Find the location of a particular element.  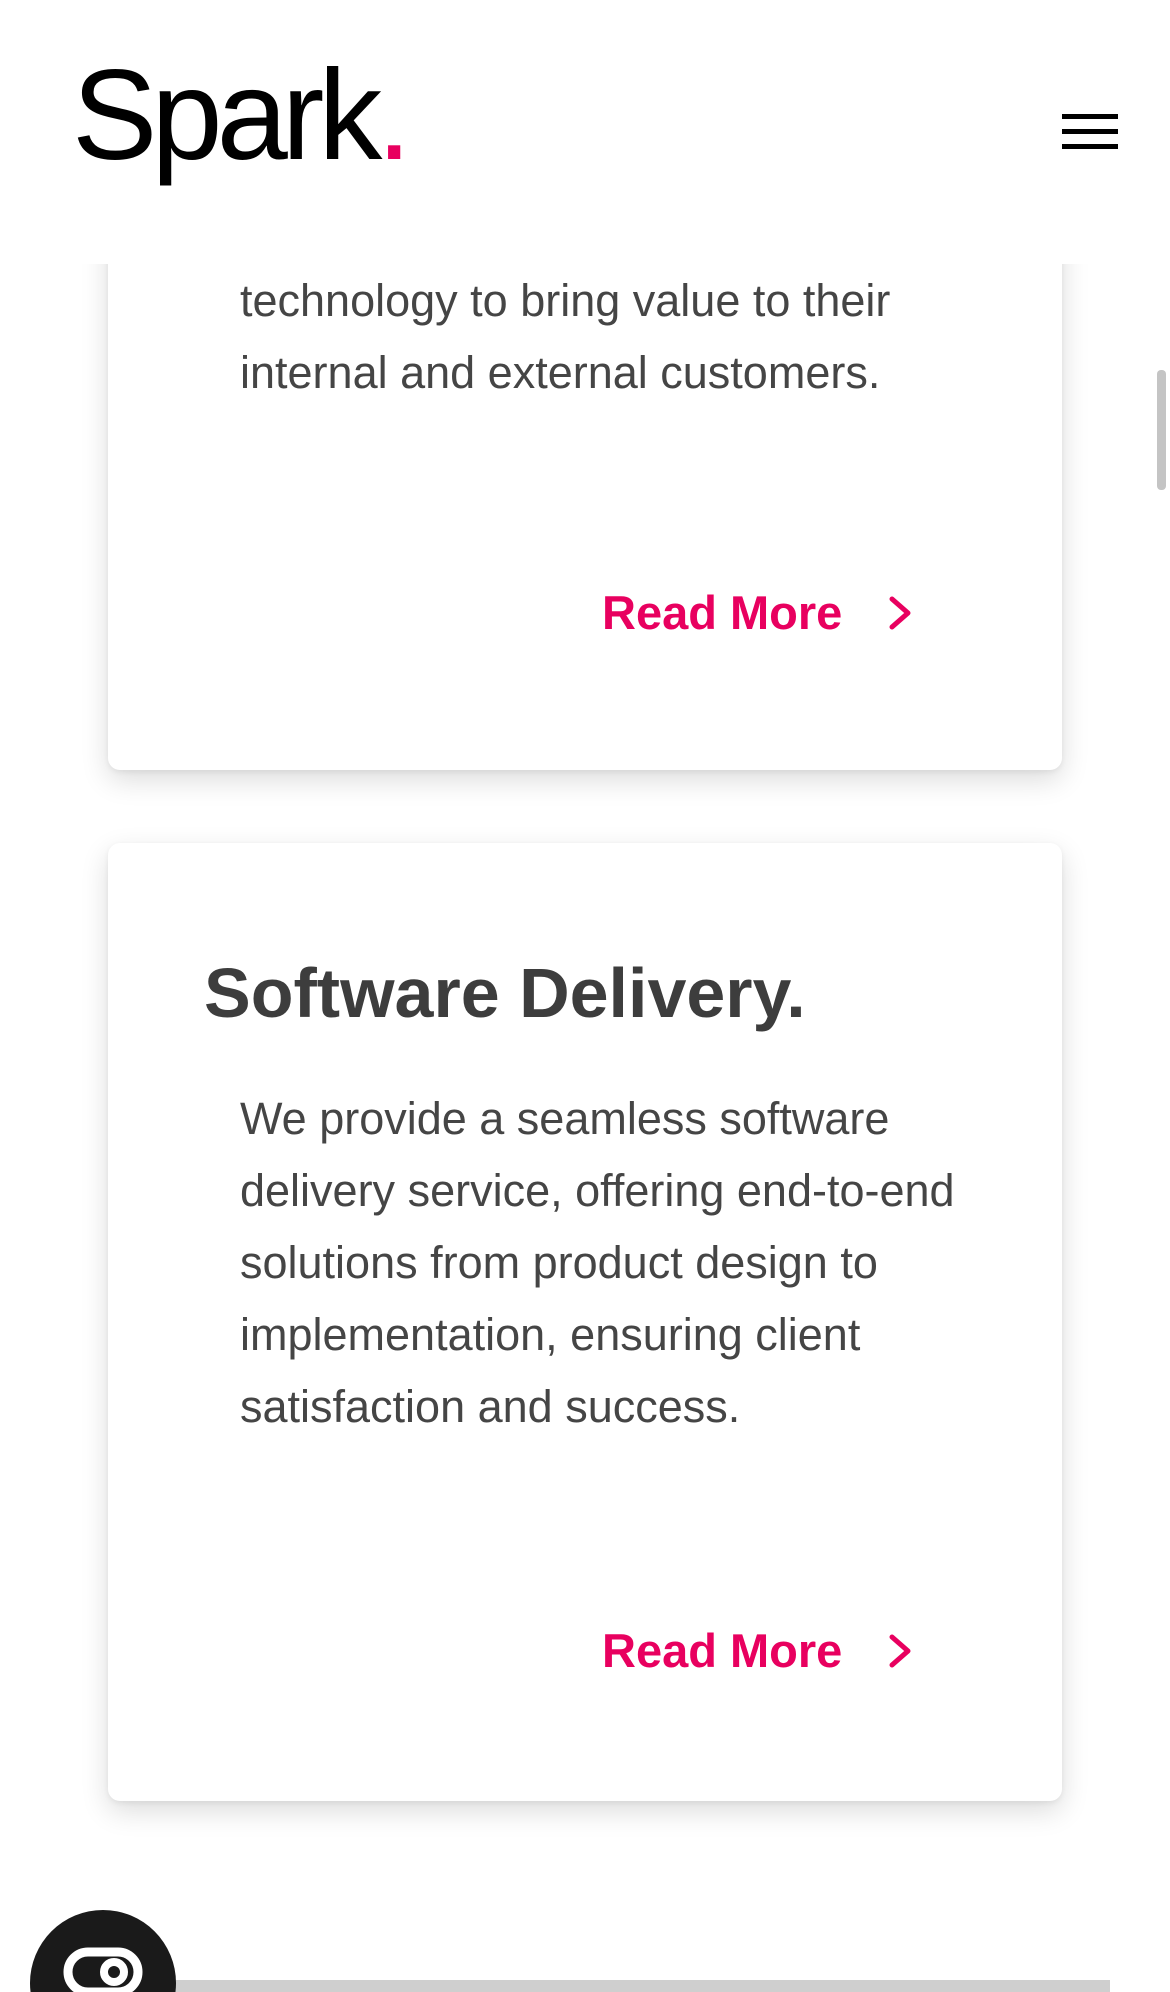

scrollbar-thumb is located at coordinates (1161, 430).